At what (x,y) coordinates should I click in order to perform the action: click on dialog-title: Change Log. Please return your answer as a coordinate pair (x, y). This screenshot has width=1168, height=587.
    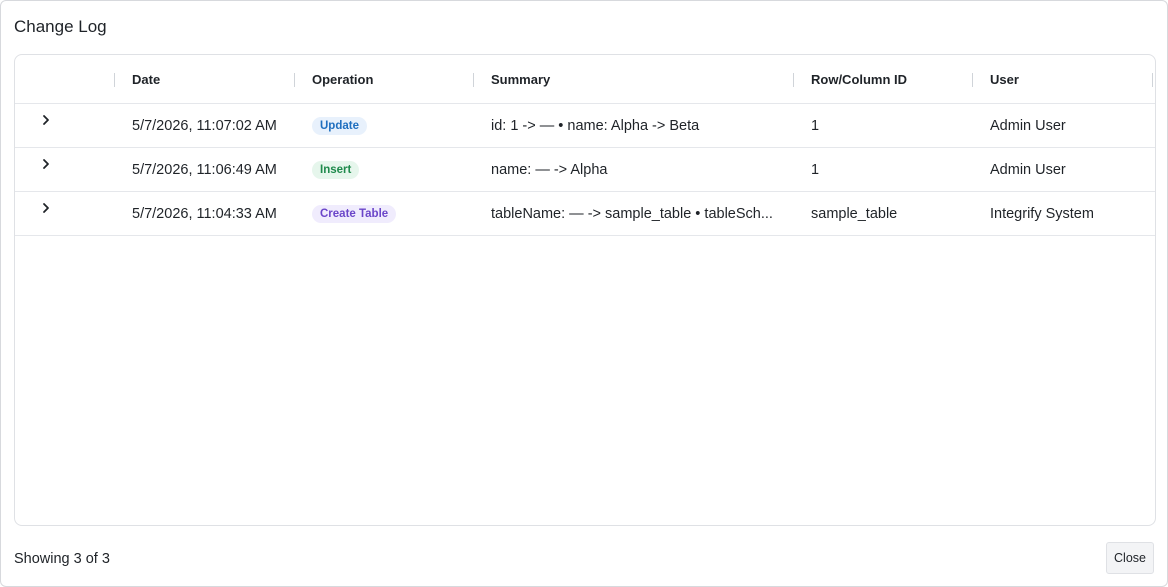
    Looking at the image, I should click on (60, 26).